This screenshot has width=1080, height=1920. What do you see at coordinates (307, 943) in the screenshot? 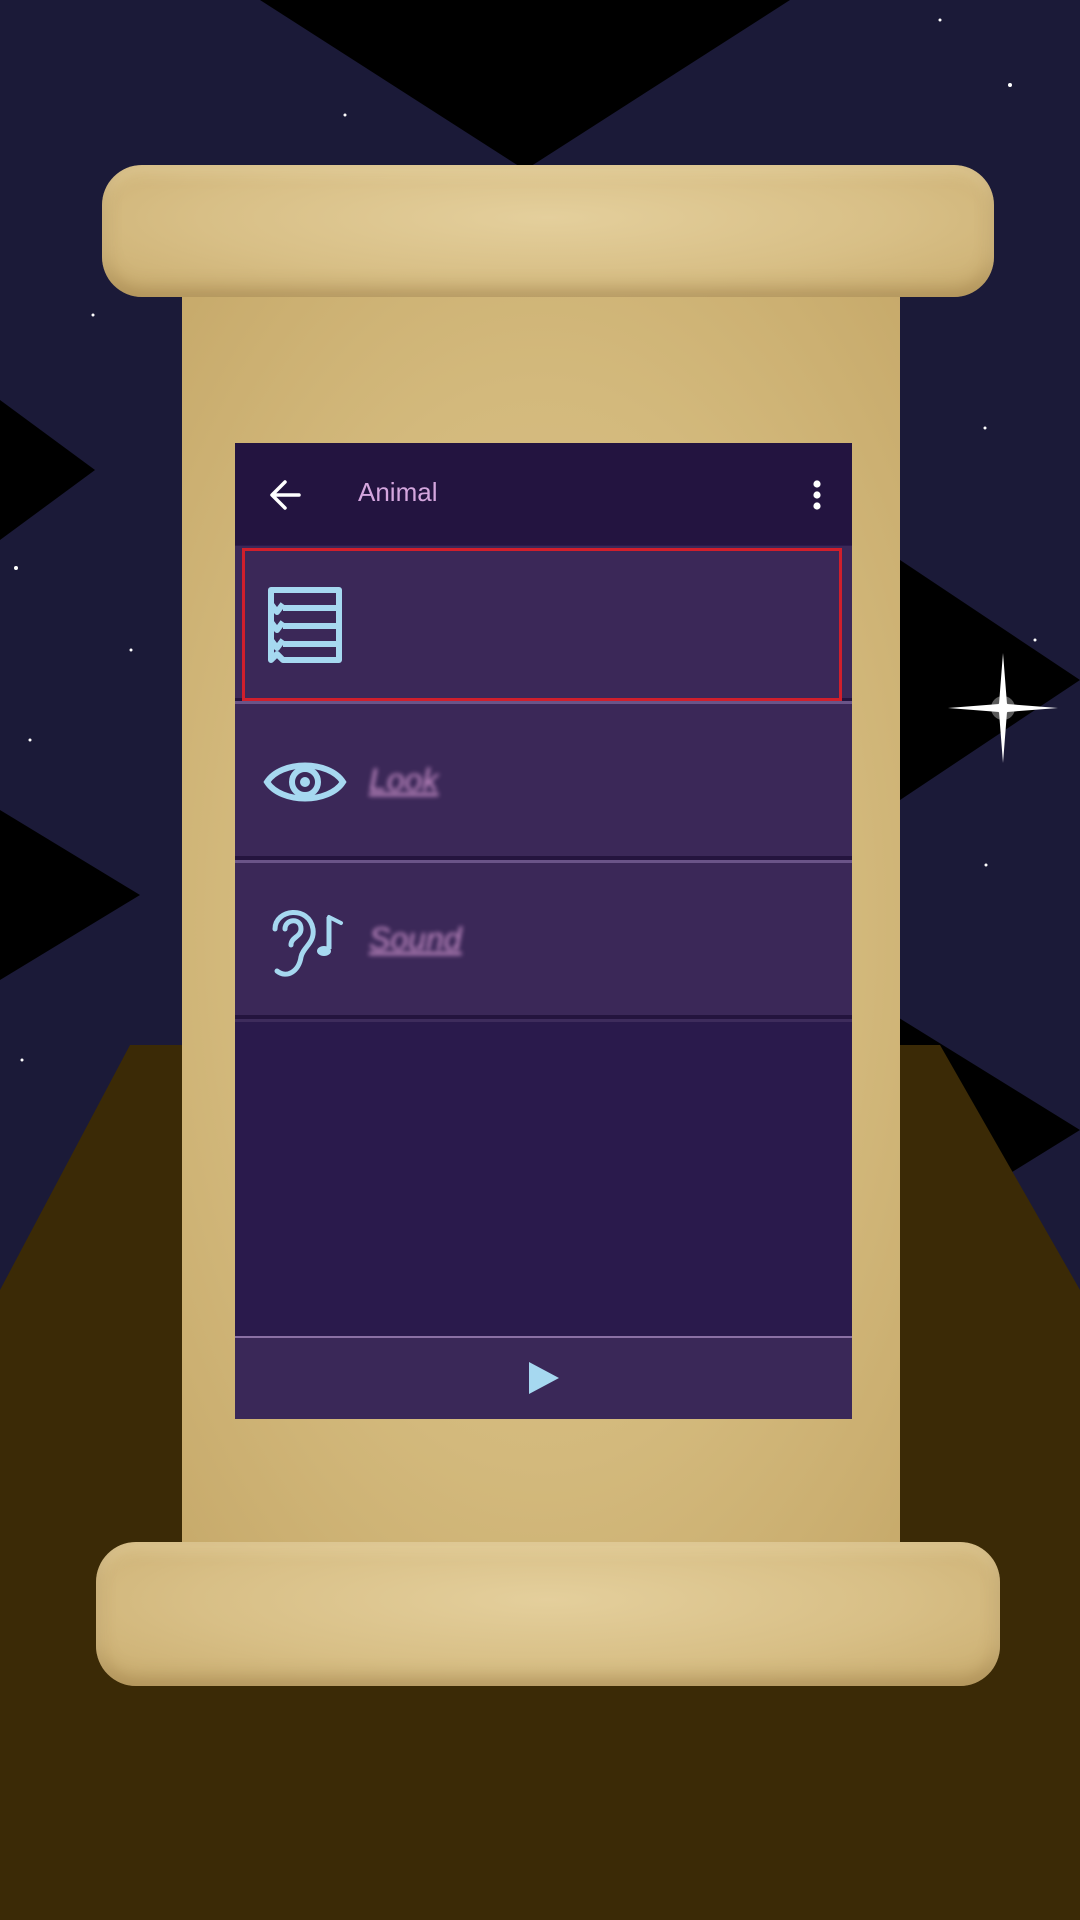
I see `ear-music-icon` at bounding box center [307, 943].